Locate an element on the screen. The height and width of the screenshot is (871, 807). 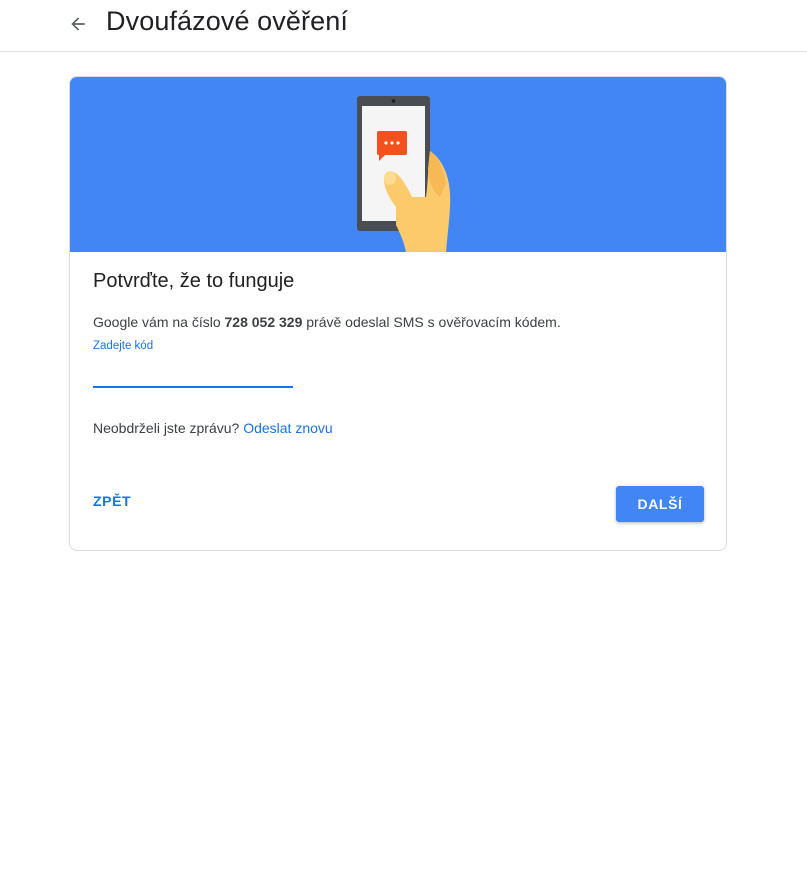
arrow-left-icon is located at coordinates (78, 24).